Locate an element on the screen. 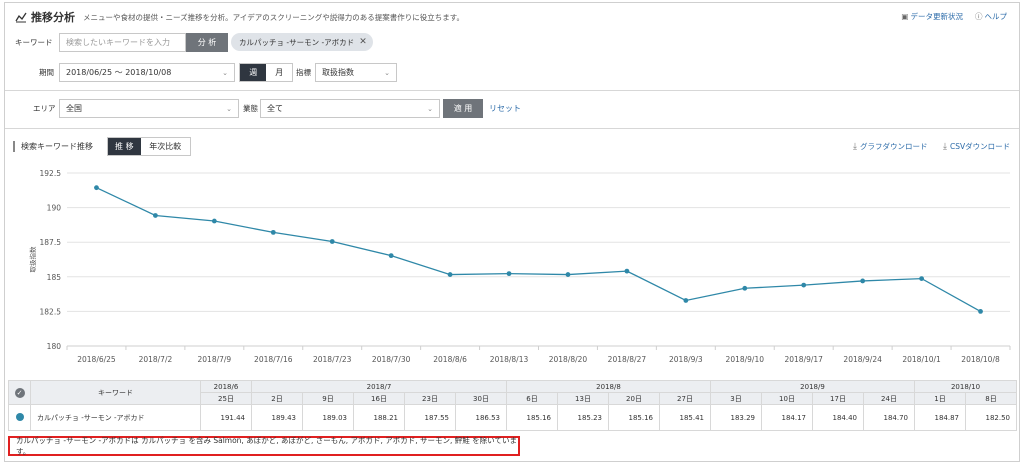 This screenshot has height=464, width=1024. x-tick-label: 2018/9/24 is located at coordinates (862, 359).